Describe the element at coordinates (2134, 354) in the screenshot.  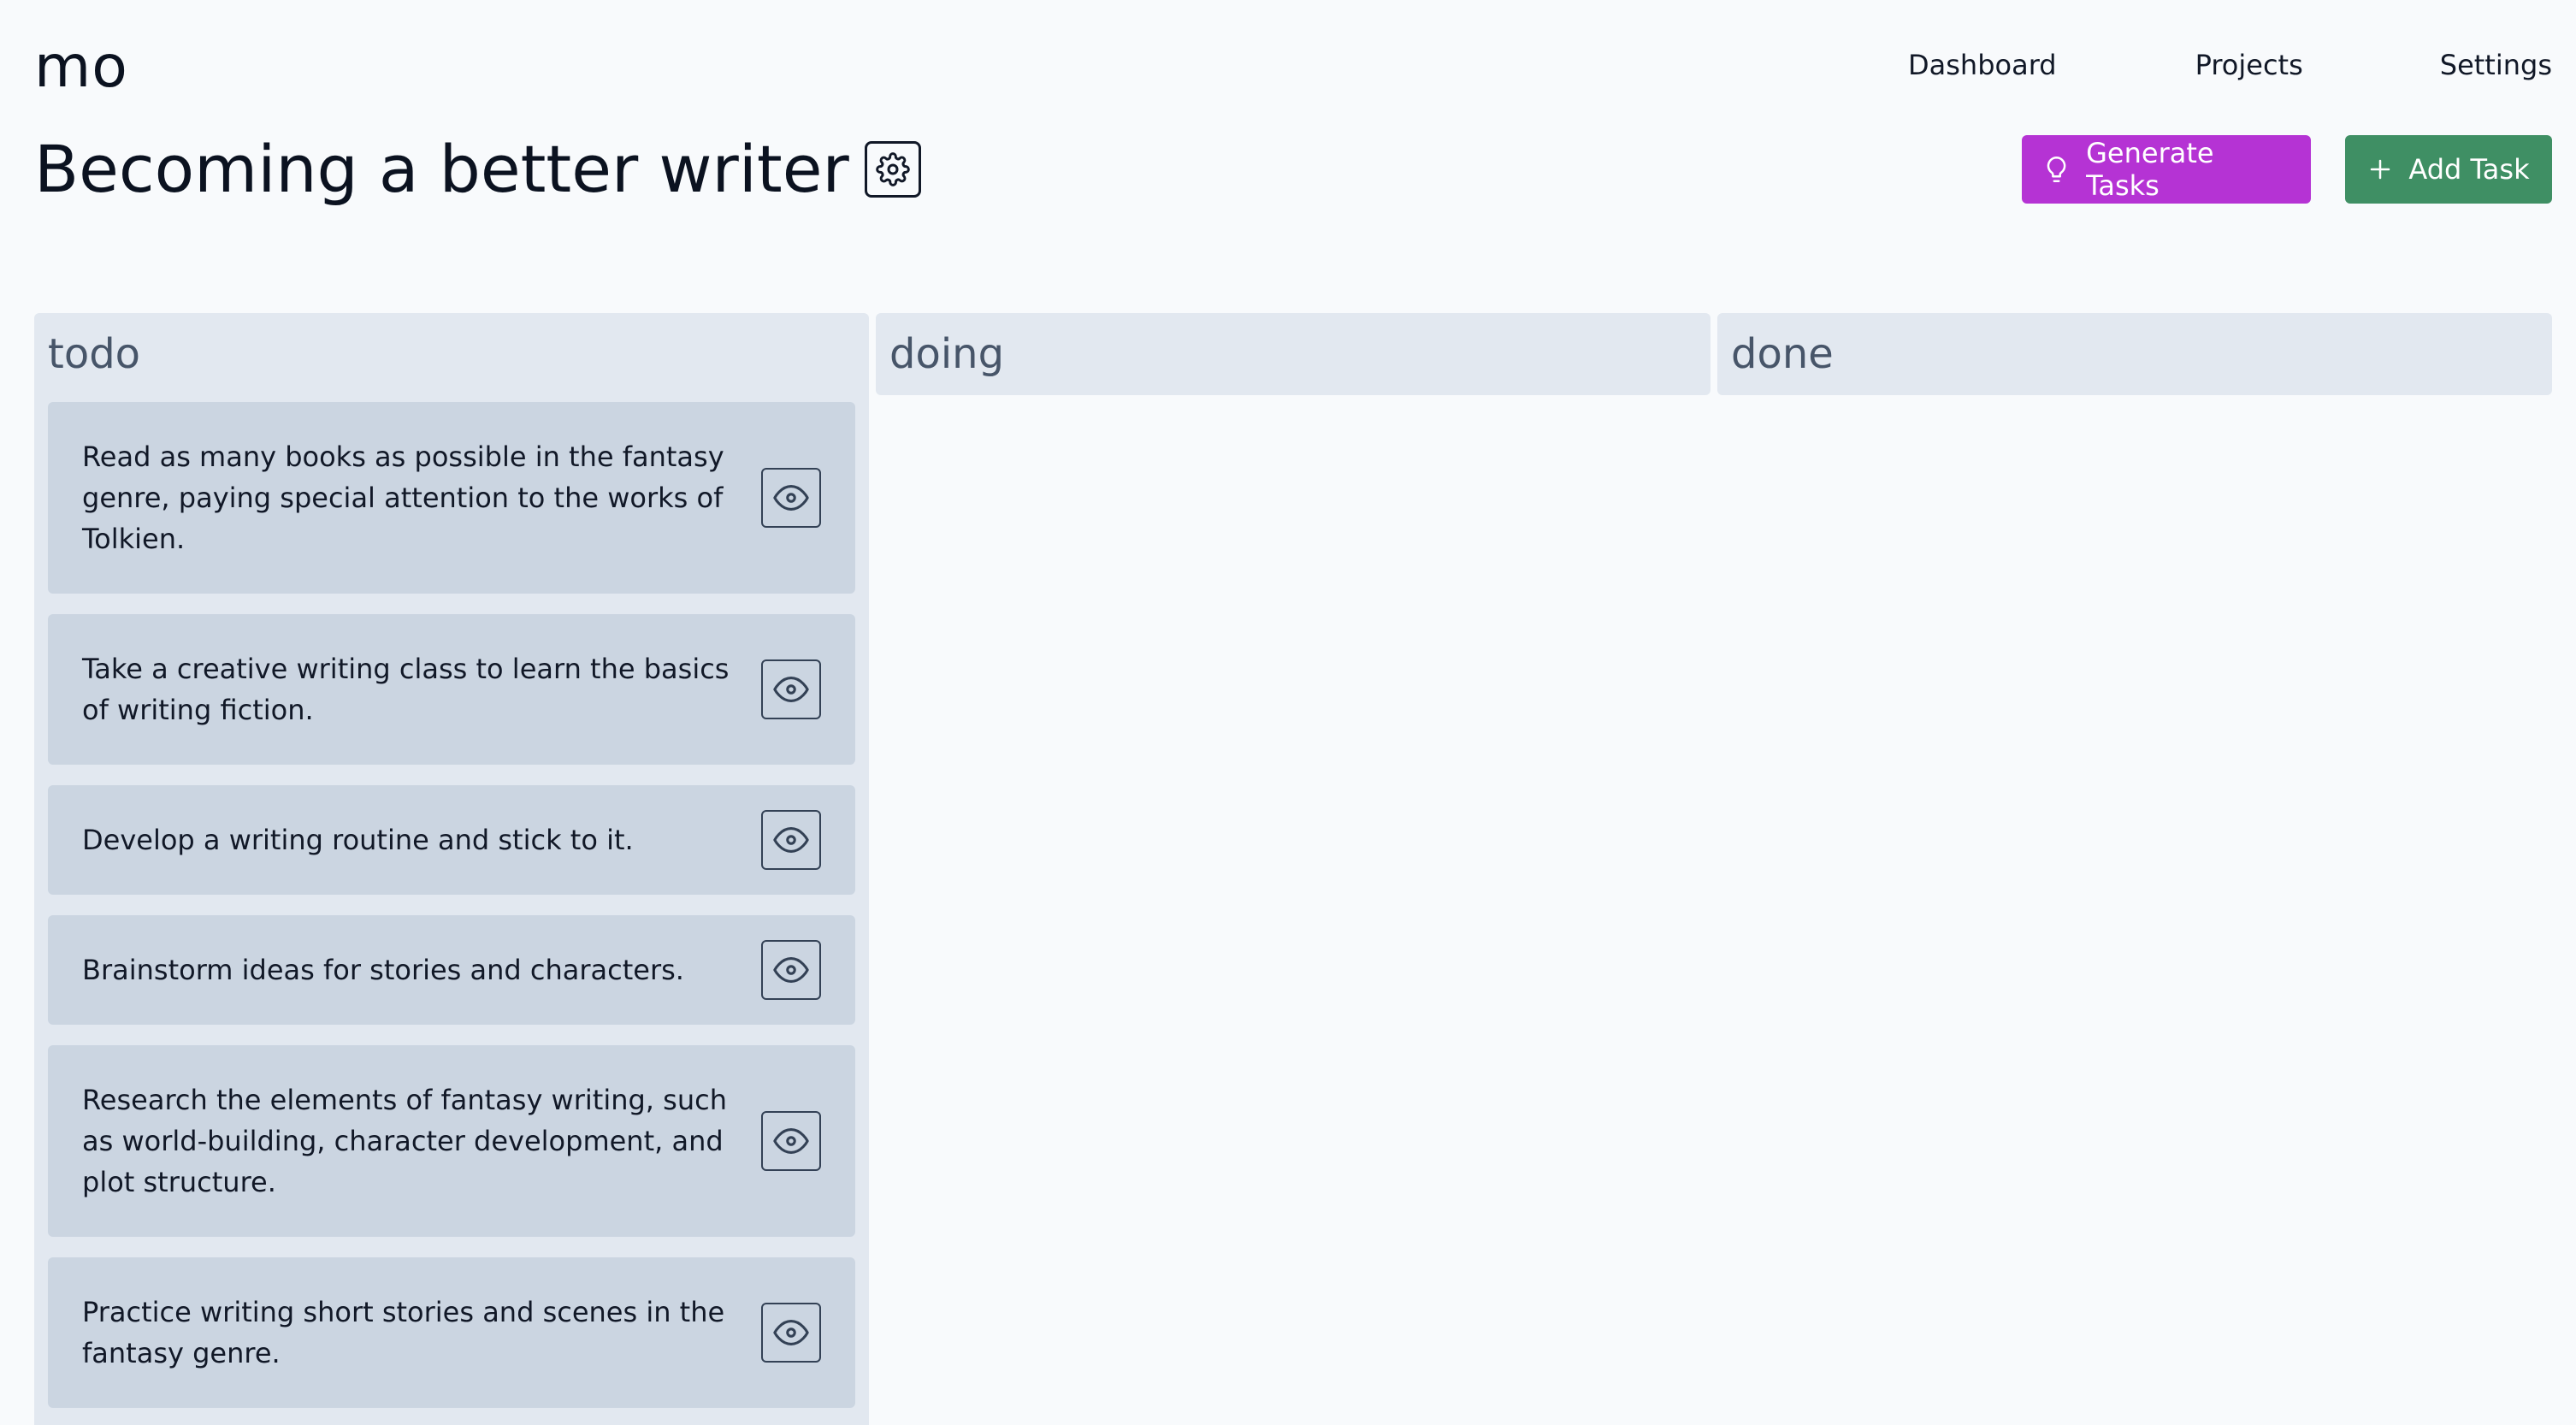
I see `column-done: done` at that location.